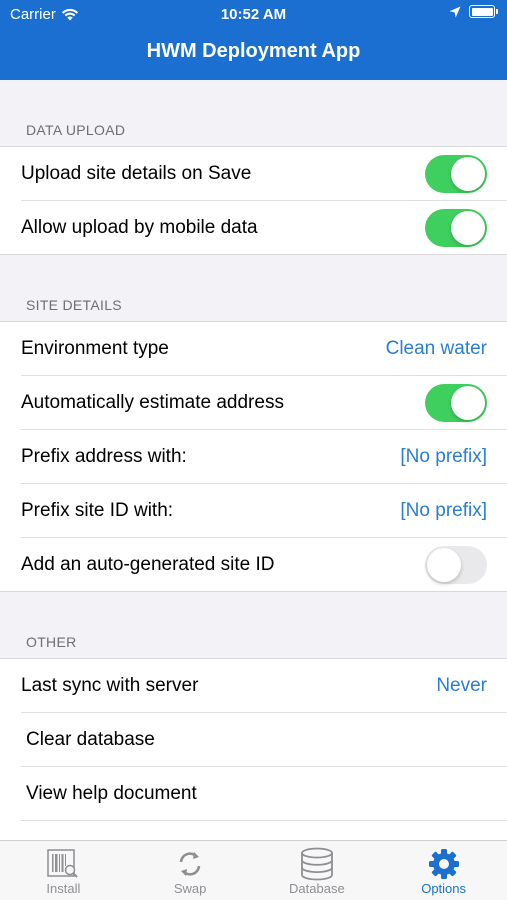  What do you see at coordinates (483, 11) in the screenshot?
I see `battery-icon` at bounding box center [483, 11].